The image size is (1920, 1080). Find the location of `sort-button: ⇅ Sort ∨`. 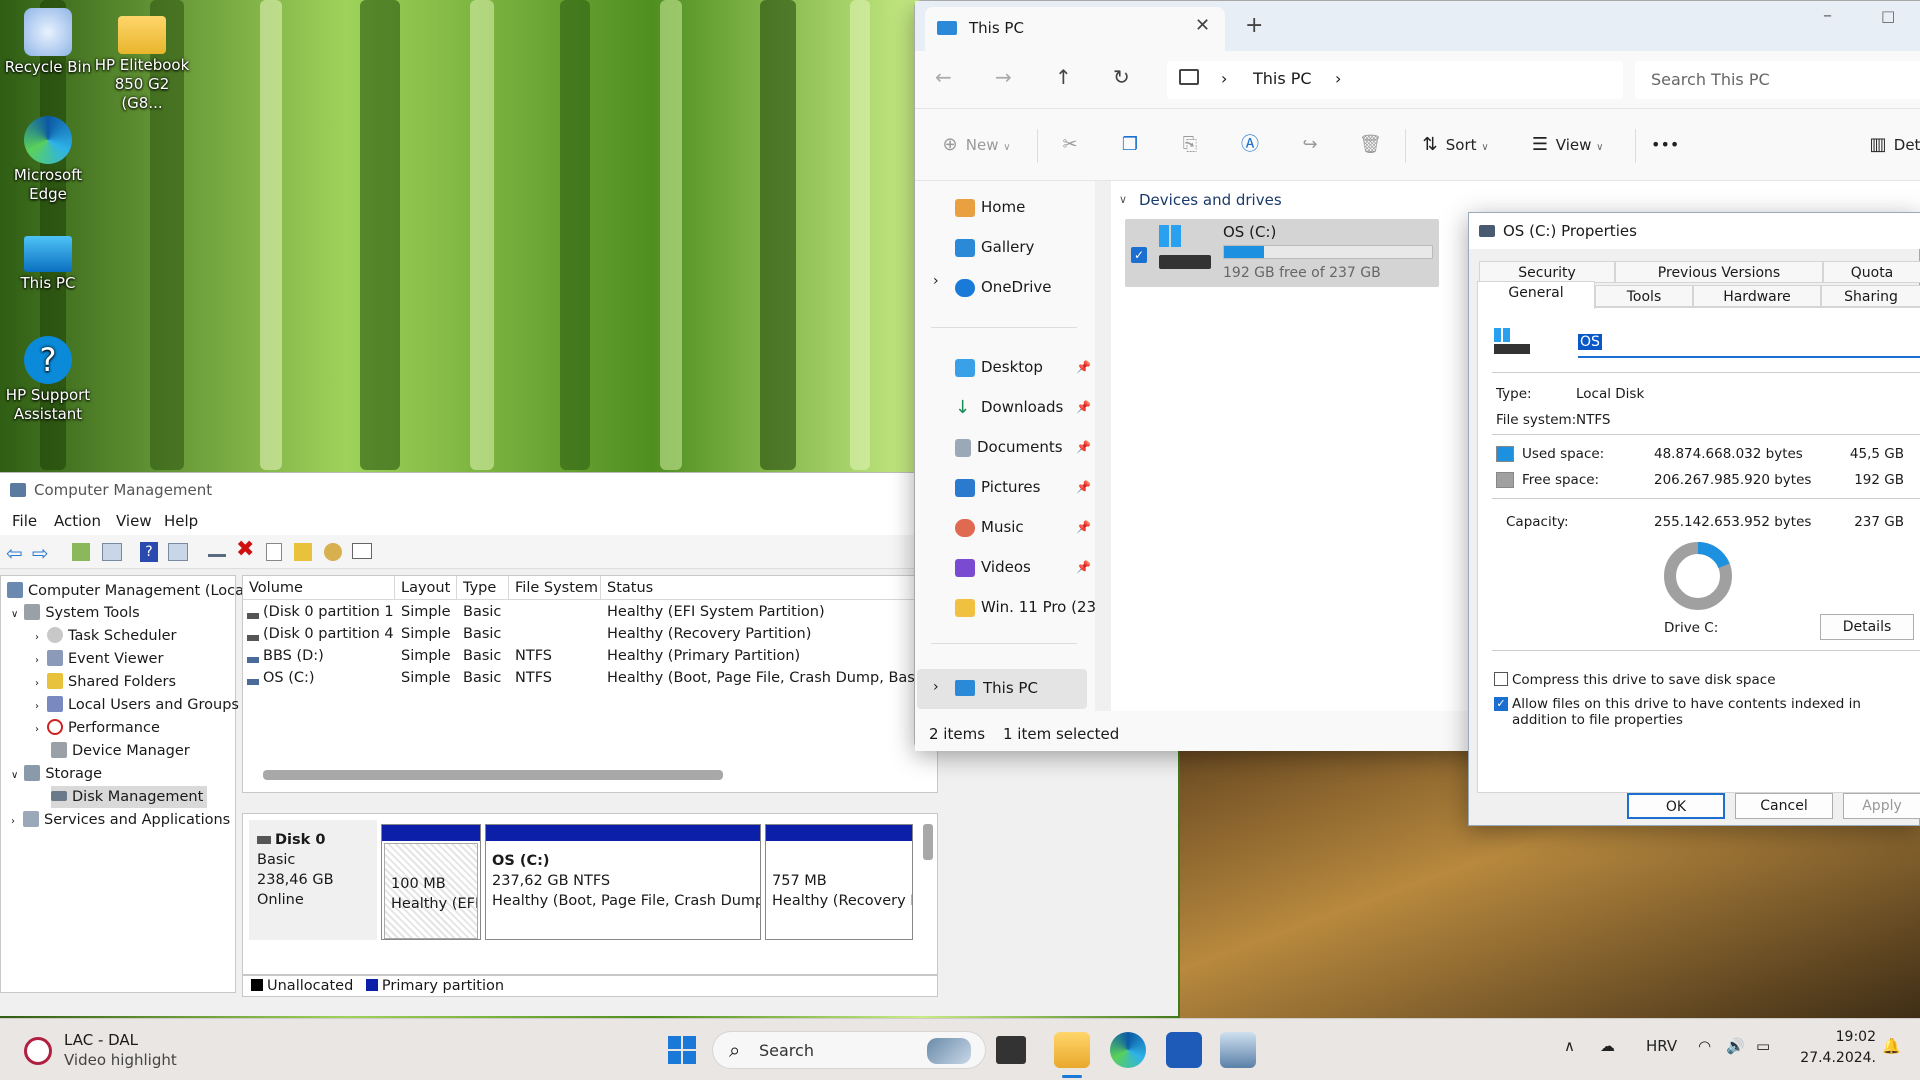

sort-button: ⇅ Sort ∨ is located at coordinates (1453, 145).